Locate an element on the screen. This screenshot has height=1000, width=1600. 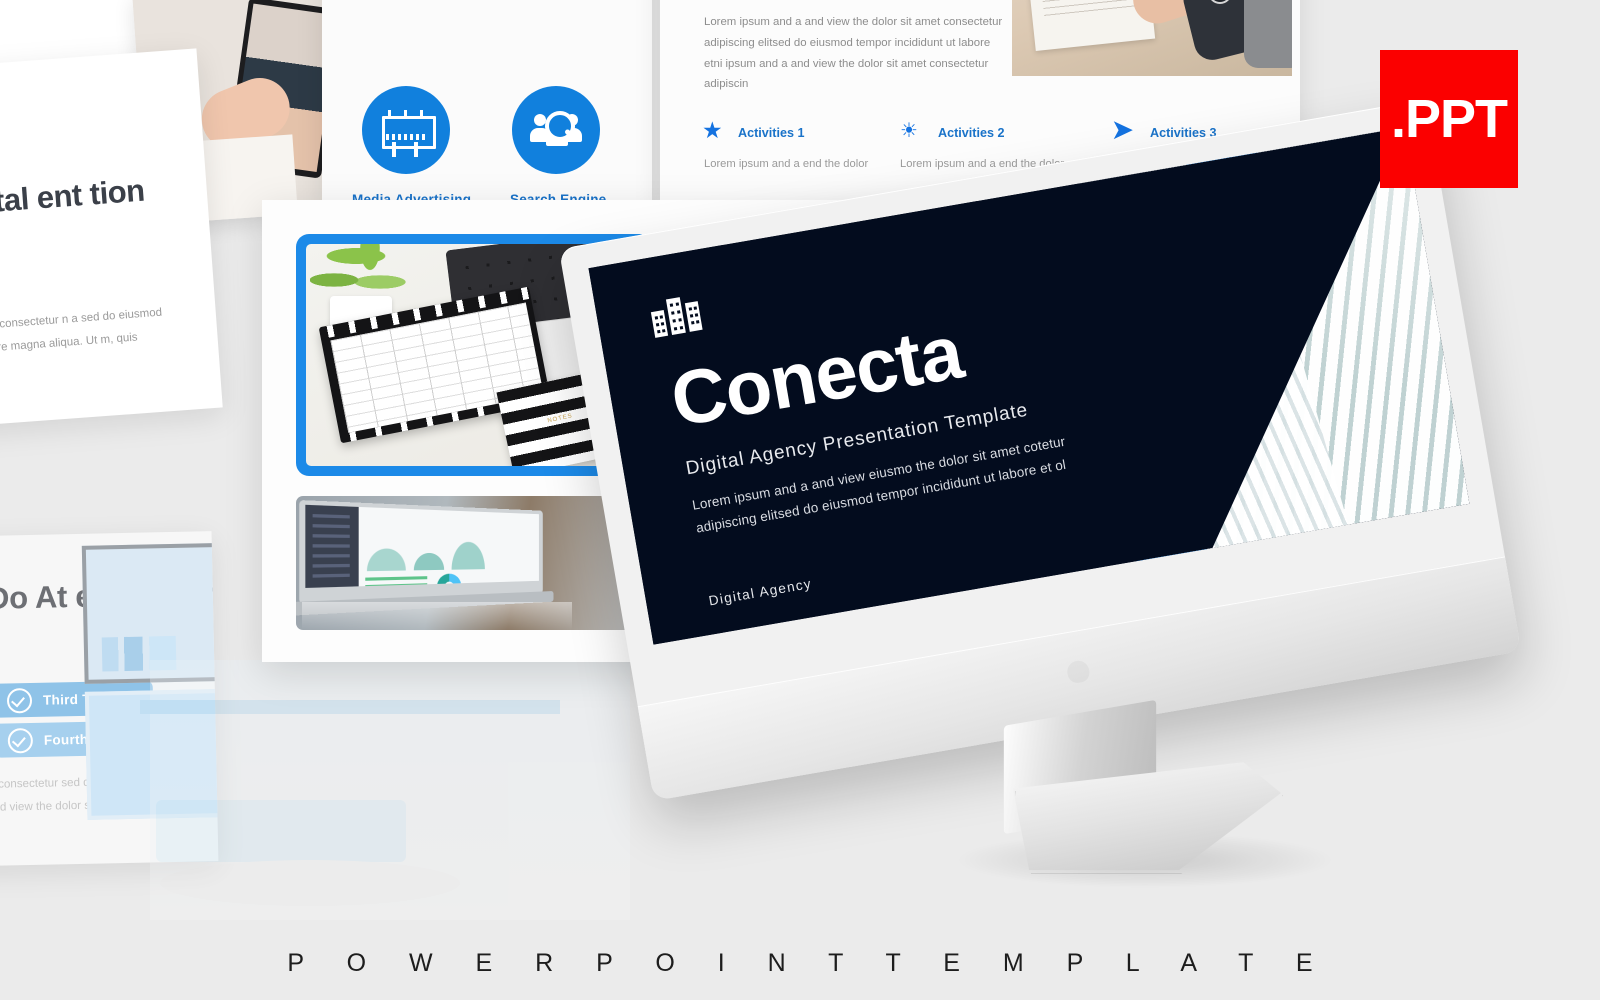
activity-label-1: Activities 1 is located at coordinates (771, 133).